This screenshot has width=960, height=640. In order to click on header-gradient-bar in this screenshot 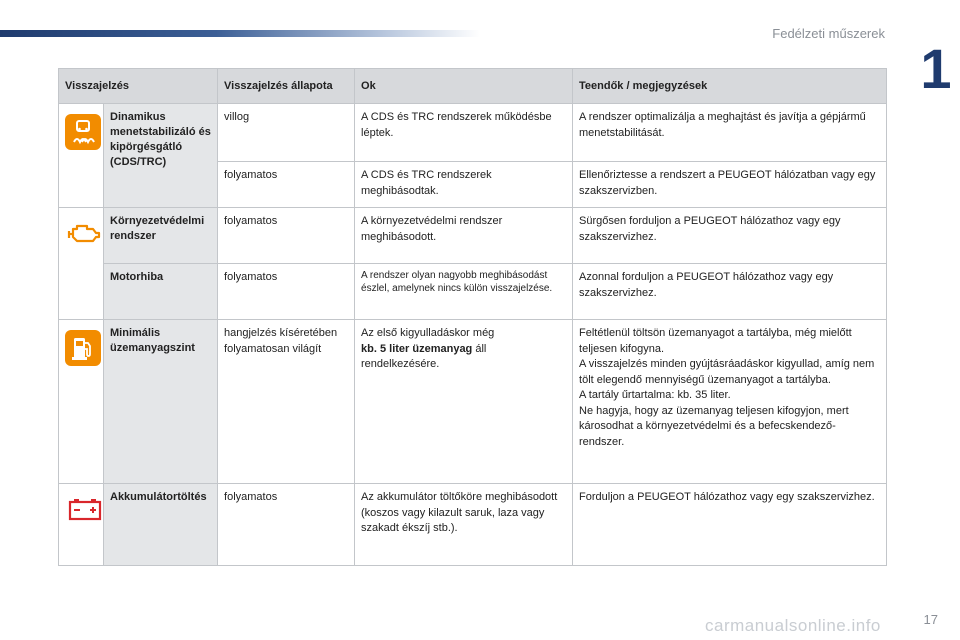, I will do `click(240, 33)`.